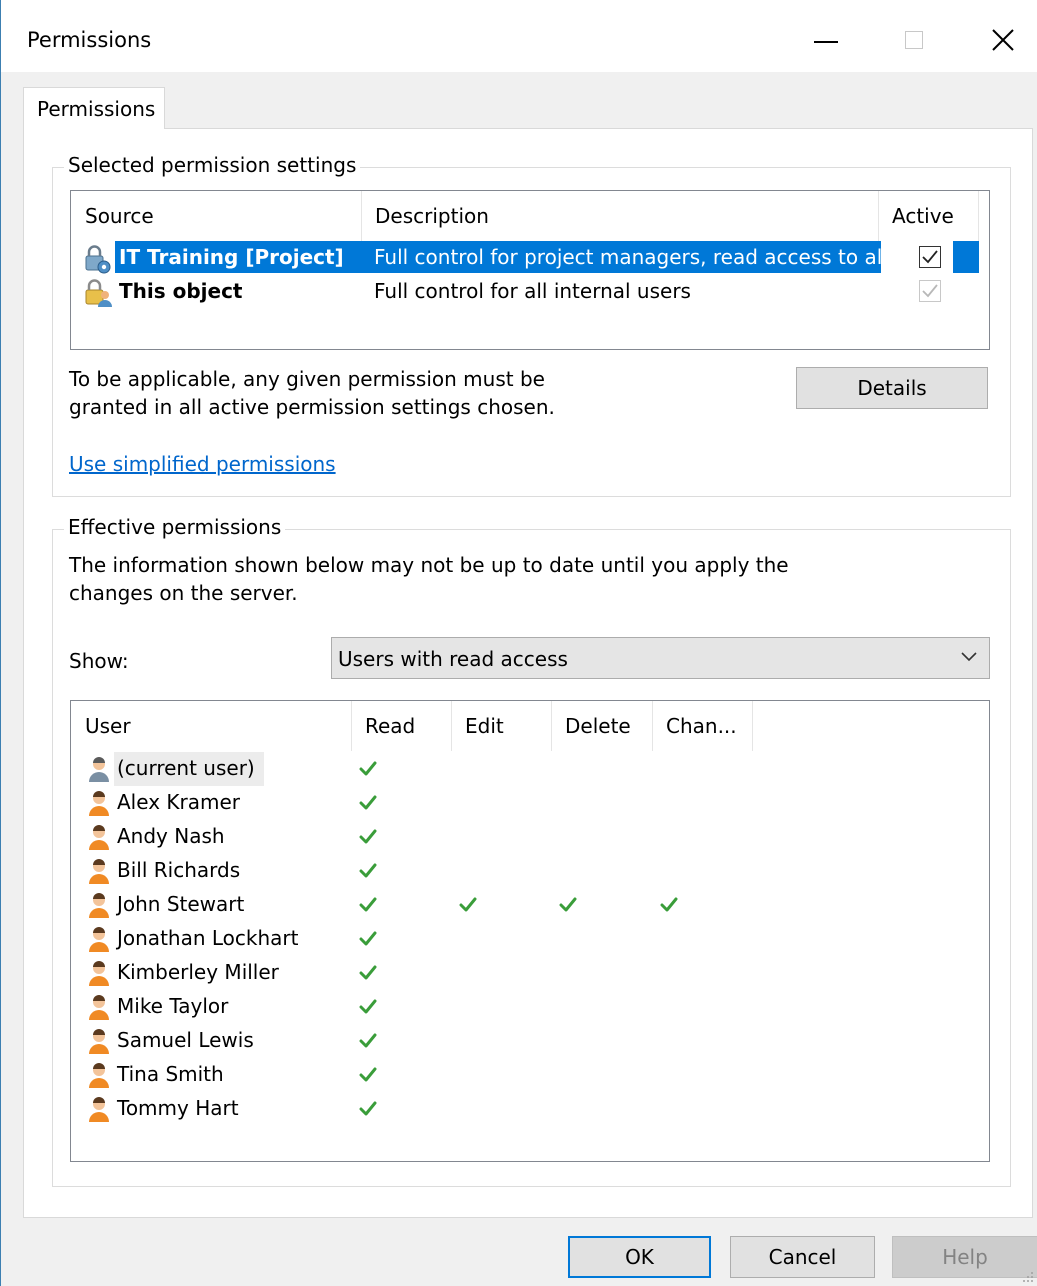 The image size is (1037, 1286). Describe the element at coordinates (826, 42) in the screenshot. I see `minimize-icon` at that location.